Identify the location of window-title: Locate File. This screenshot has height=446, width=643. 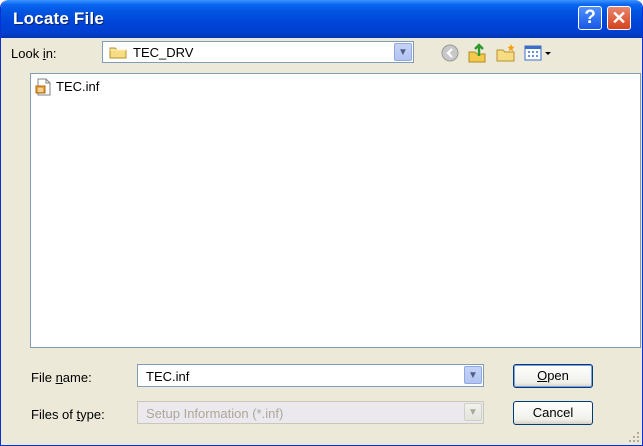
(59, 18).